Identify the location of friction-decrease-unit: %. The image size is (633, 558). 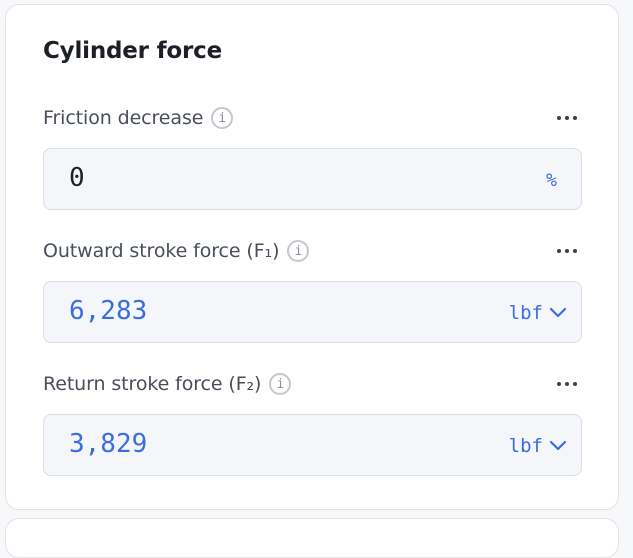
(551, 180).